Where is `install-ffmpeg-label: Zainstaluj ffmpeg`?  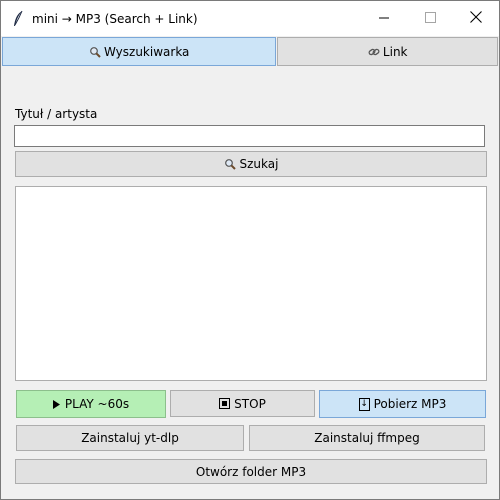 install-ffmpeg-label: Zainstaluj ffmpeg is located at coordinates (367, 438).